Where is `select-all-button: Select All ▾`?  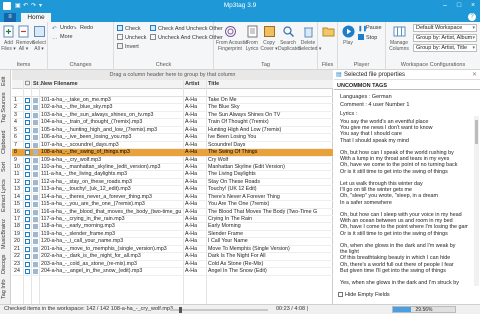
select-all-button: Select All ▾ is located at coordinates (39, 38).